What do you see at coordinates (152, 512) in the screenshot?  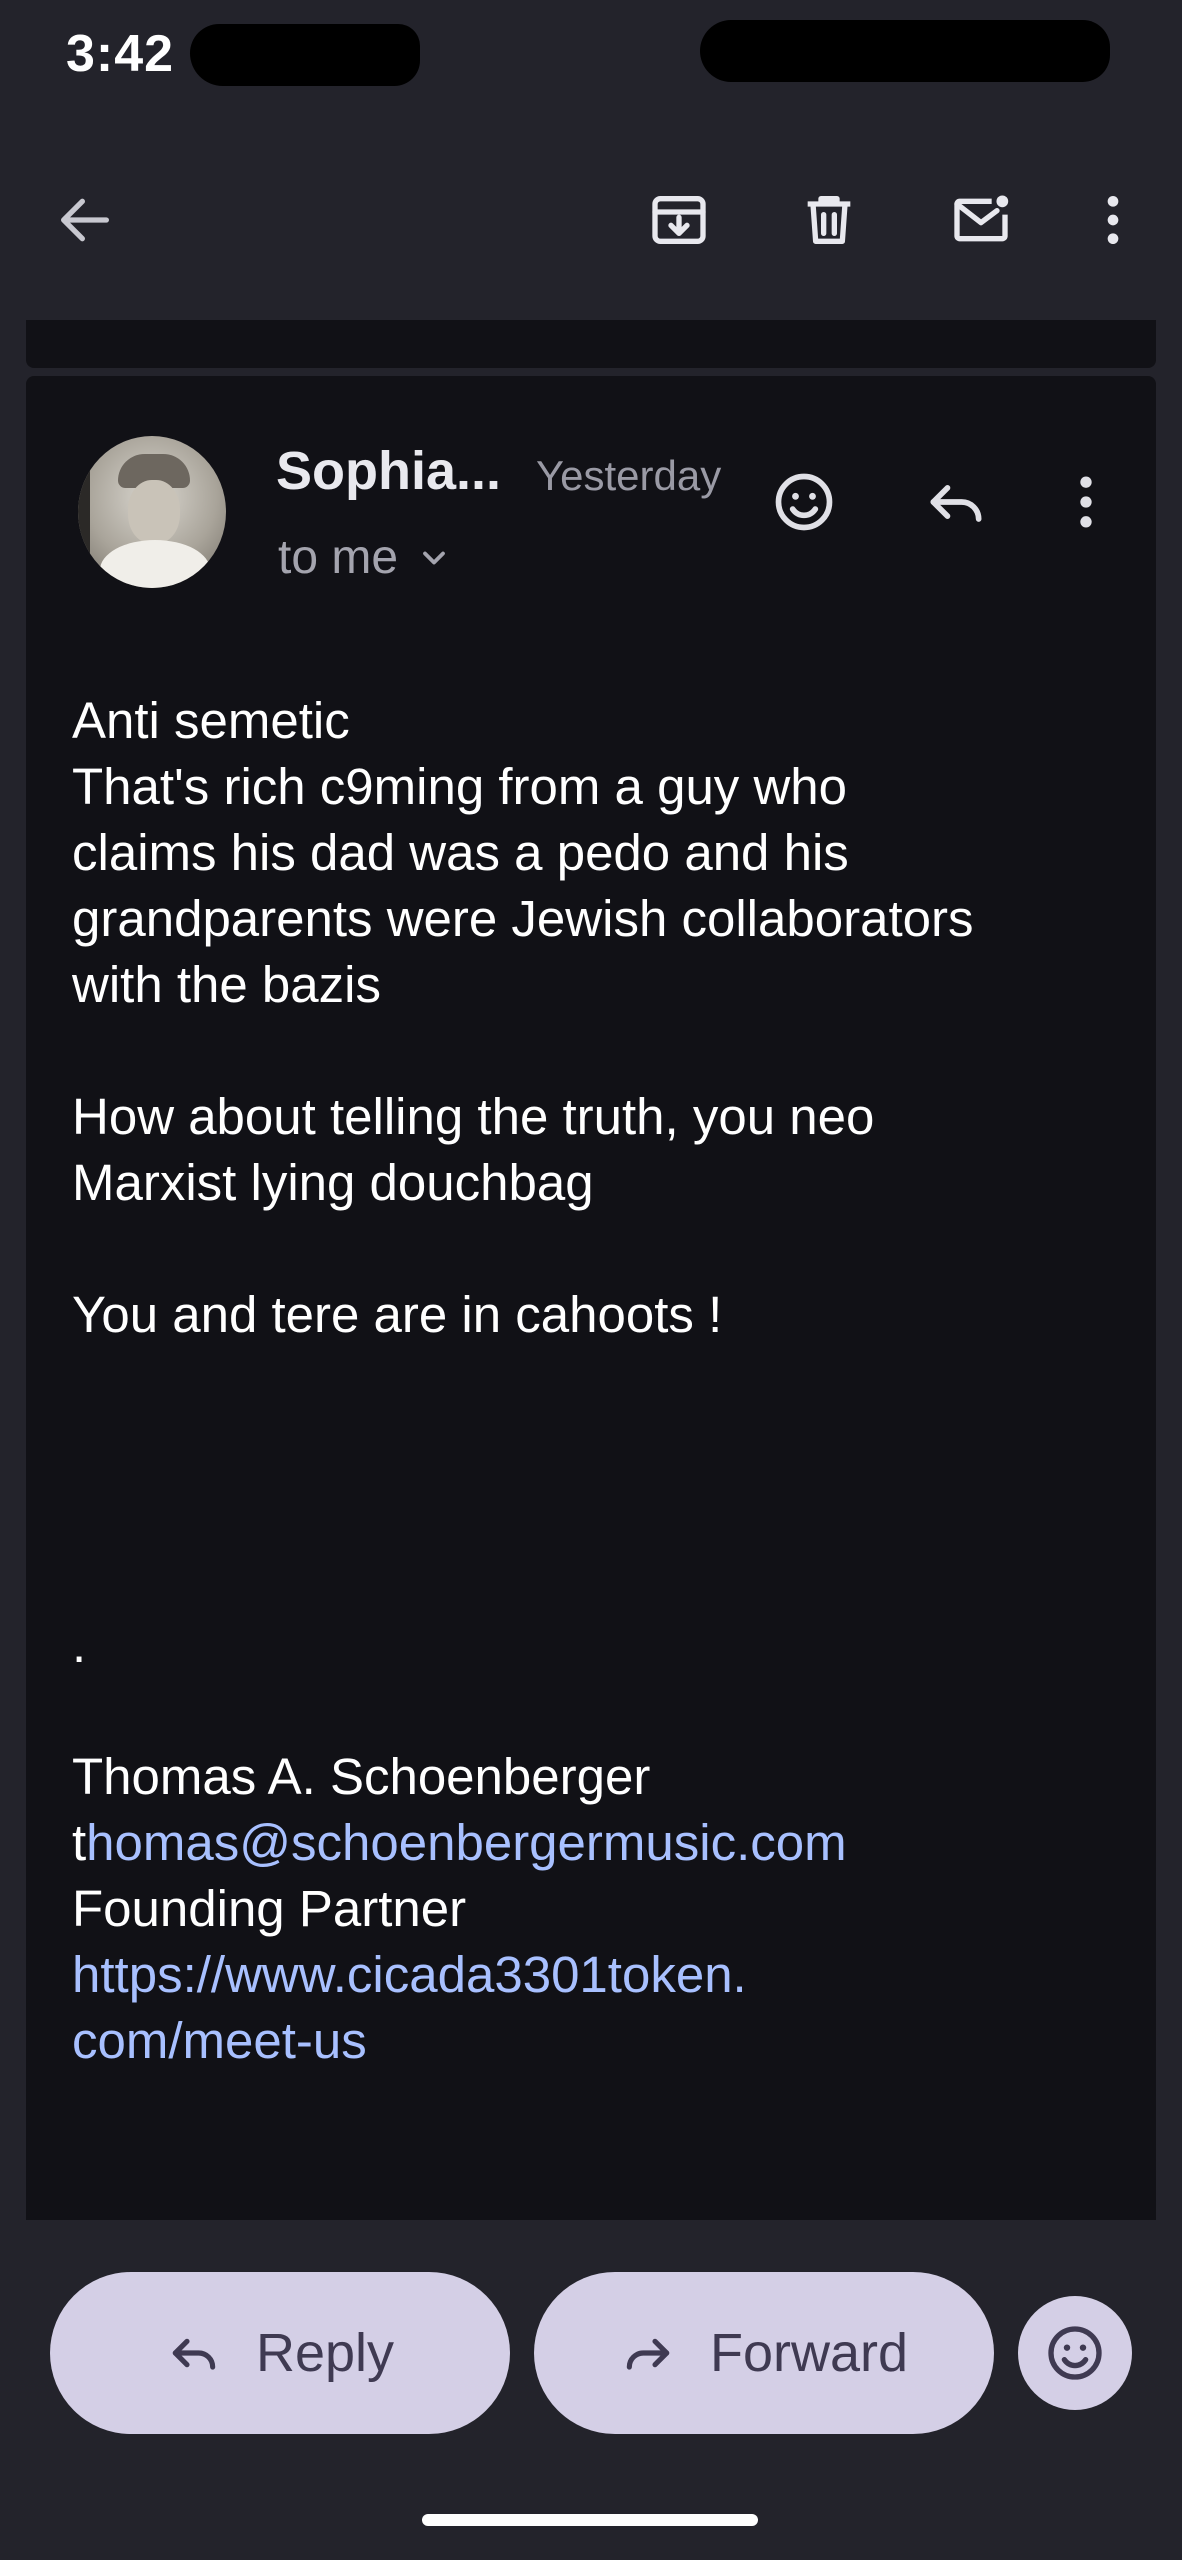 I see `sender-avatar` at bounding box center [152, 512].